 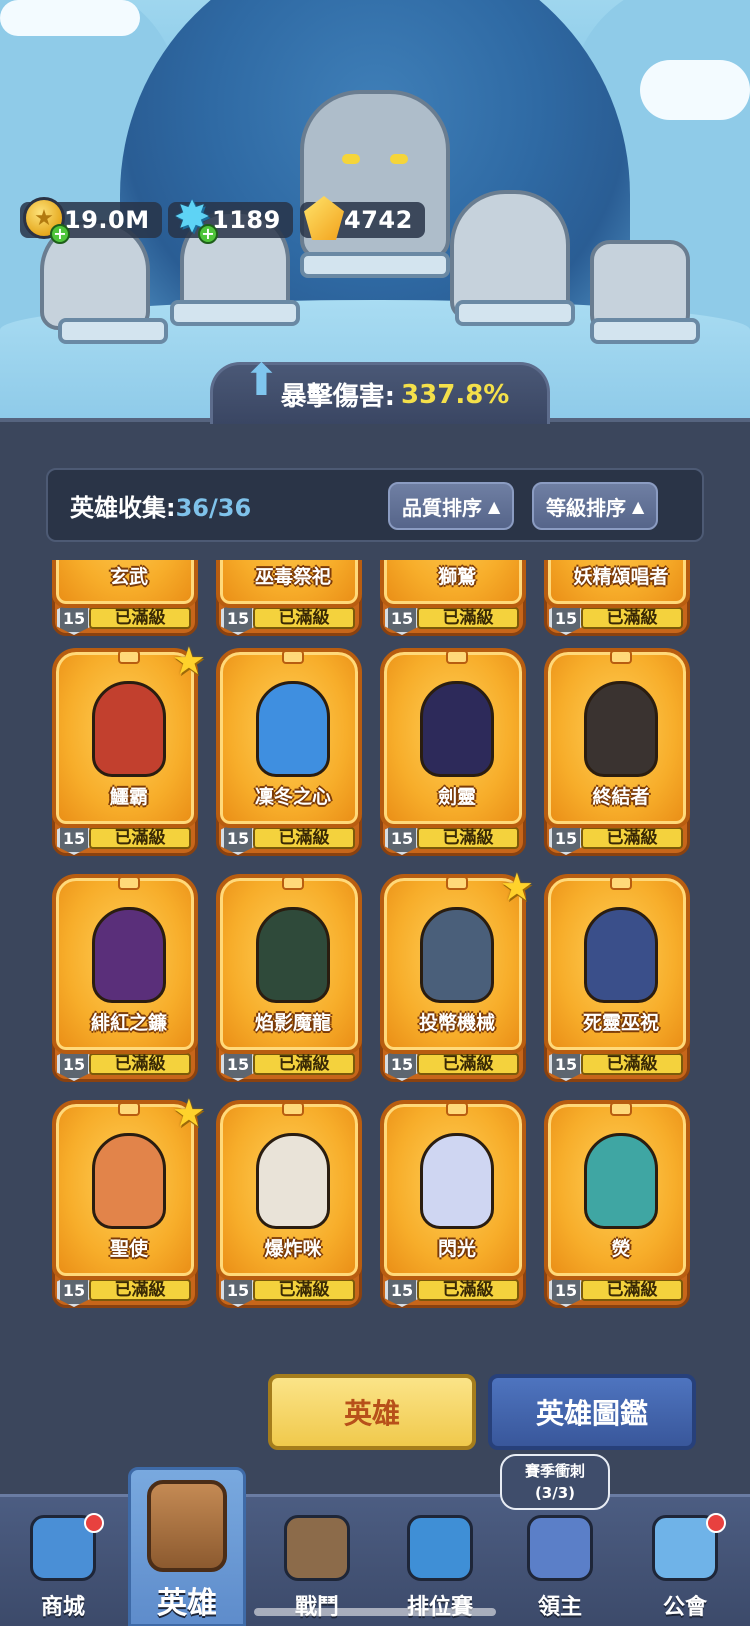 I want to click on hero-card: 15 已滿級 獅鷲, so click(x=453, y=598).